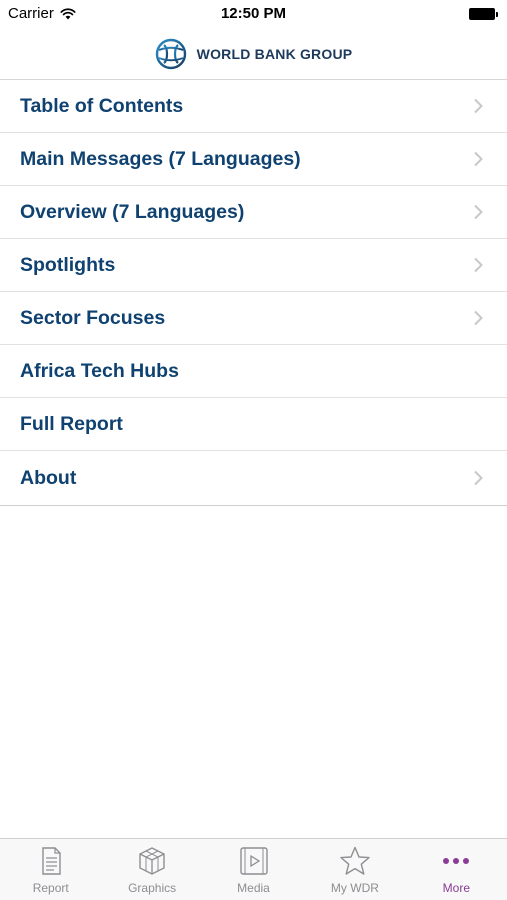 This screenshot has height=900, width=507. Describe the element at coordinates (456, 888) in the screenshot. I see `tab-label: More` at that location.